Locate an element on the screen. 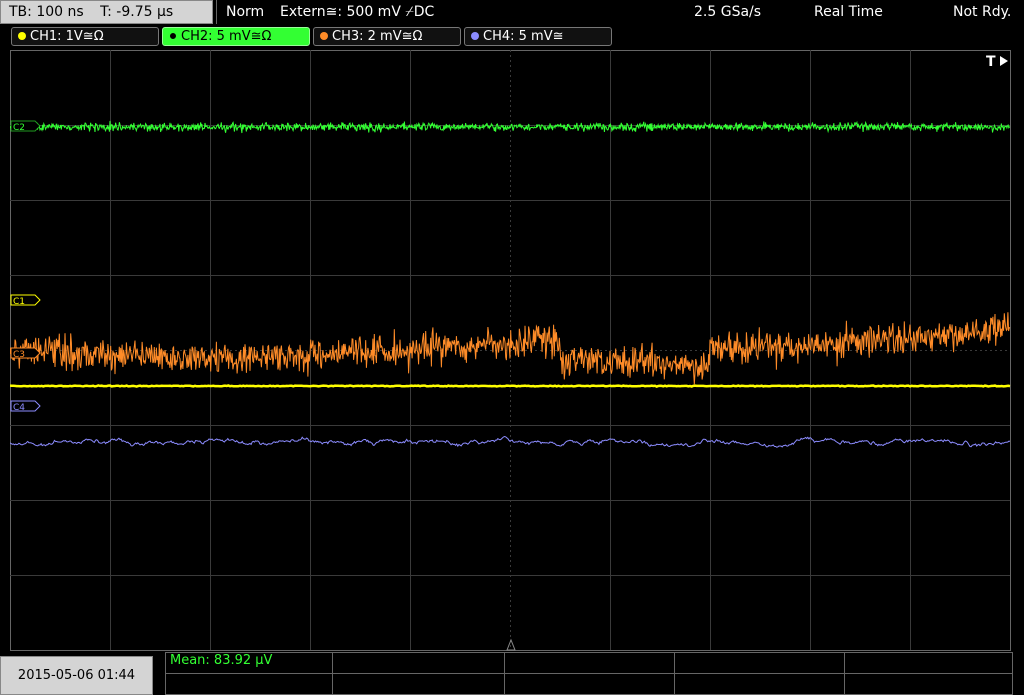 This screenshot has height=695, width=1024. channel-3-label: CH3: 2 mV≅Ω is located at coordinates (377, 36).